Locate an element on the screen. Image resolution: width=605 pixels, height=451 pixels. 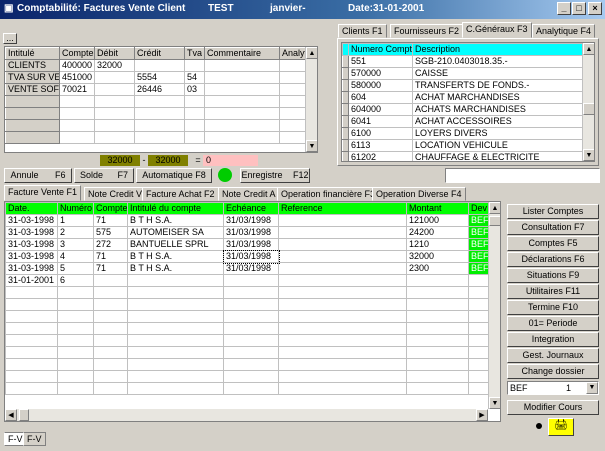
radio-dot-icon is located at coordinates (539, 426).